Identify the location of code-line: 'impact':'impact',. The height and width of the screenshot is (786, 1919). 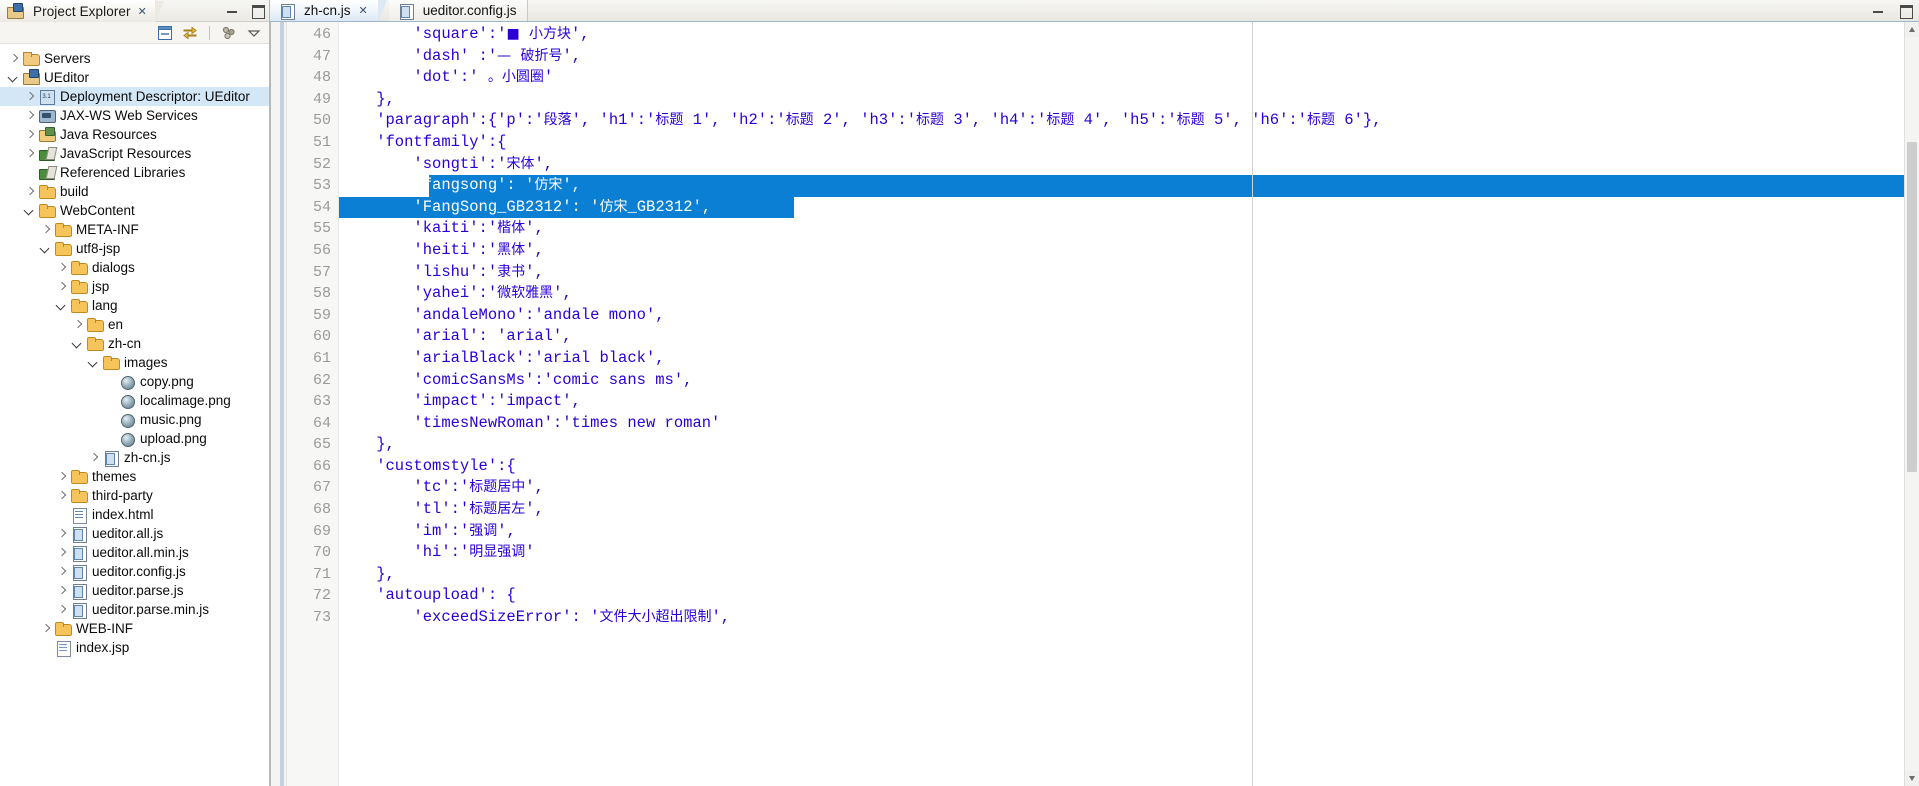
(1121, 402).